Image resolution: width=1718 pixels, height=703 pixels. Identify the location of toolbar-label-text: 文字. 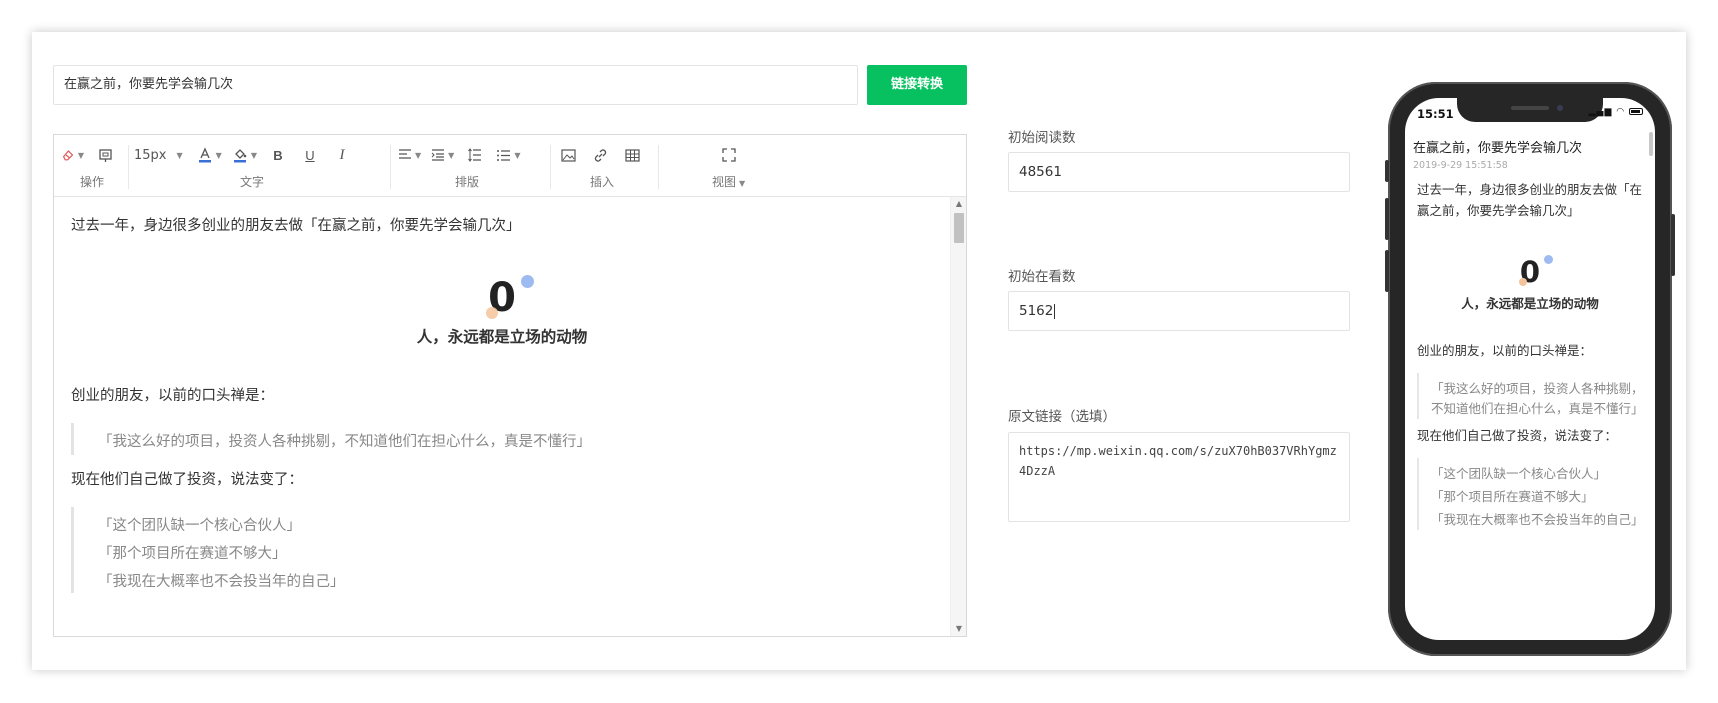
(252, 182).